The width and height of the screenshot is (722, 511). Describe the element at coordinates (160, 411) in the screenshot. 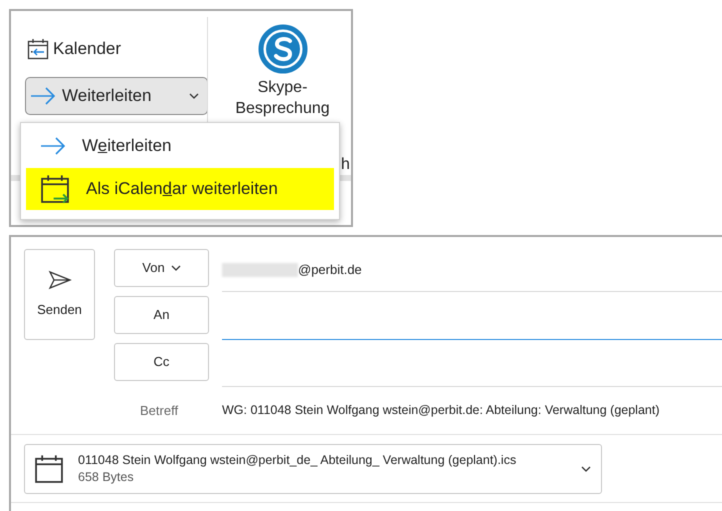

I see `subject-label: Betreff` at that location.